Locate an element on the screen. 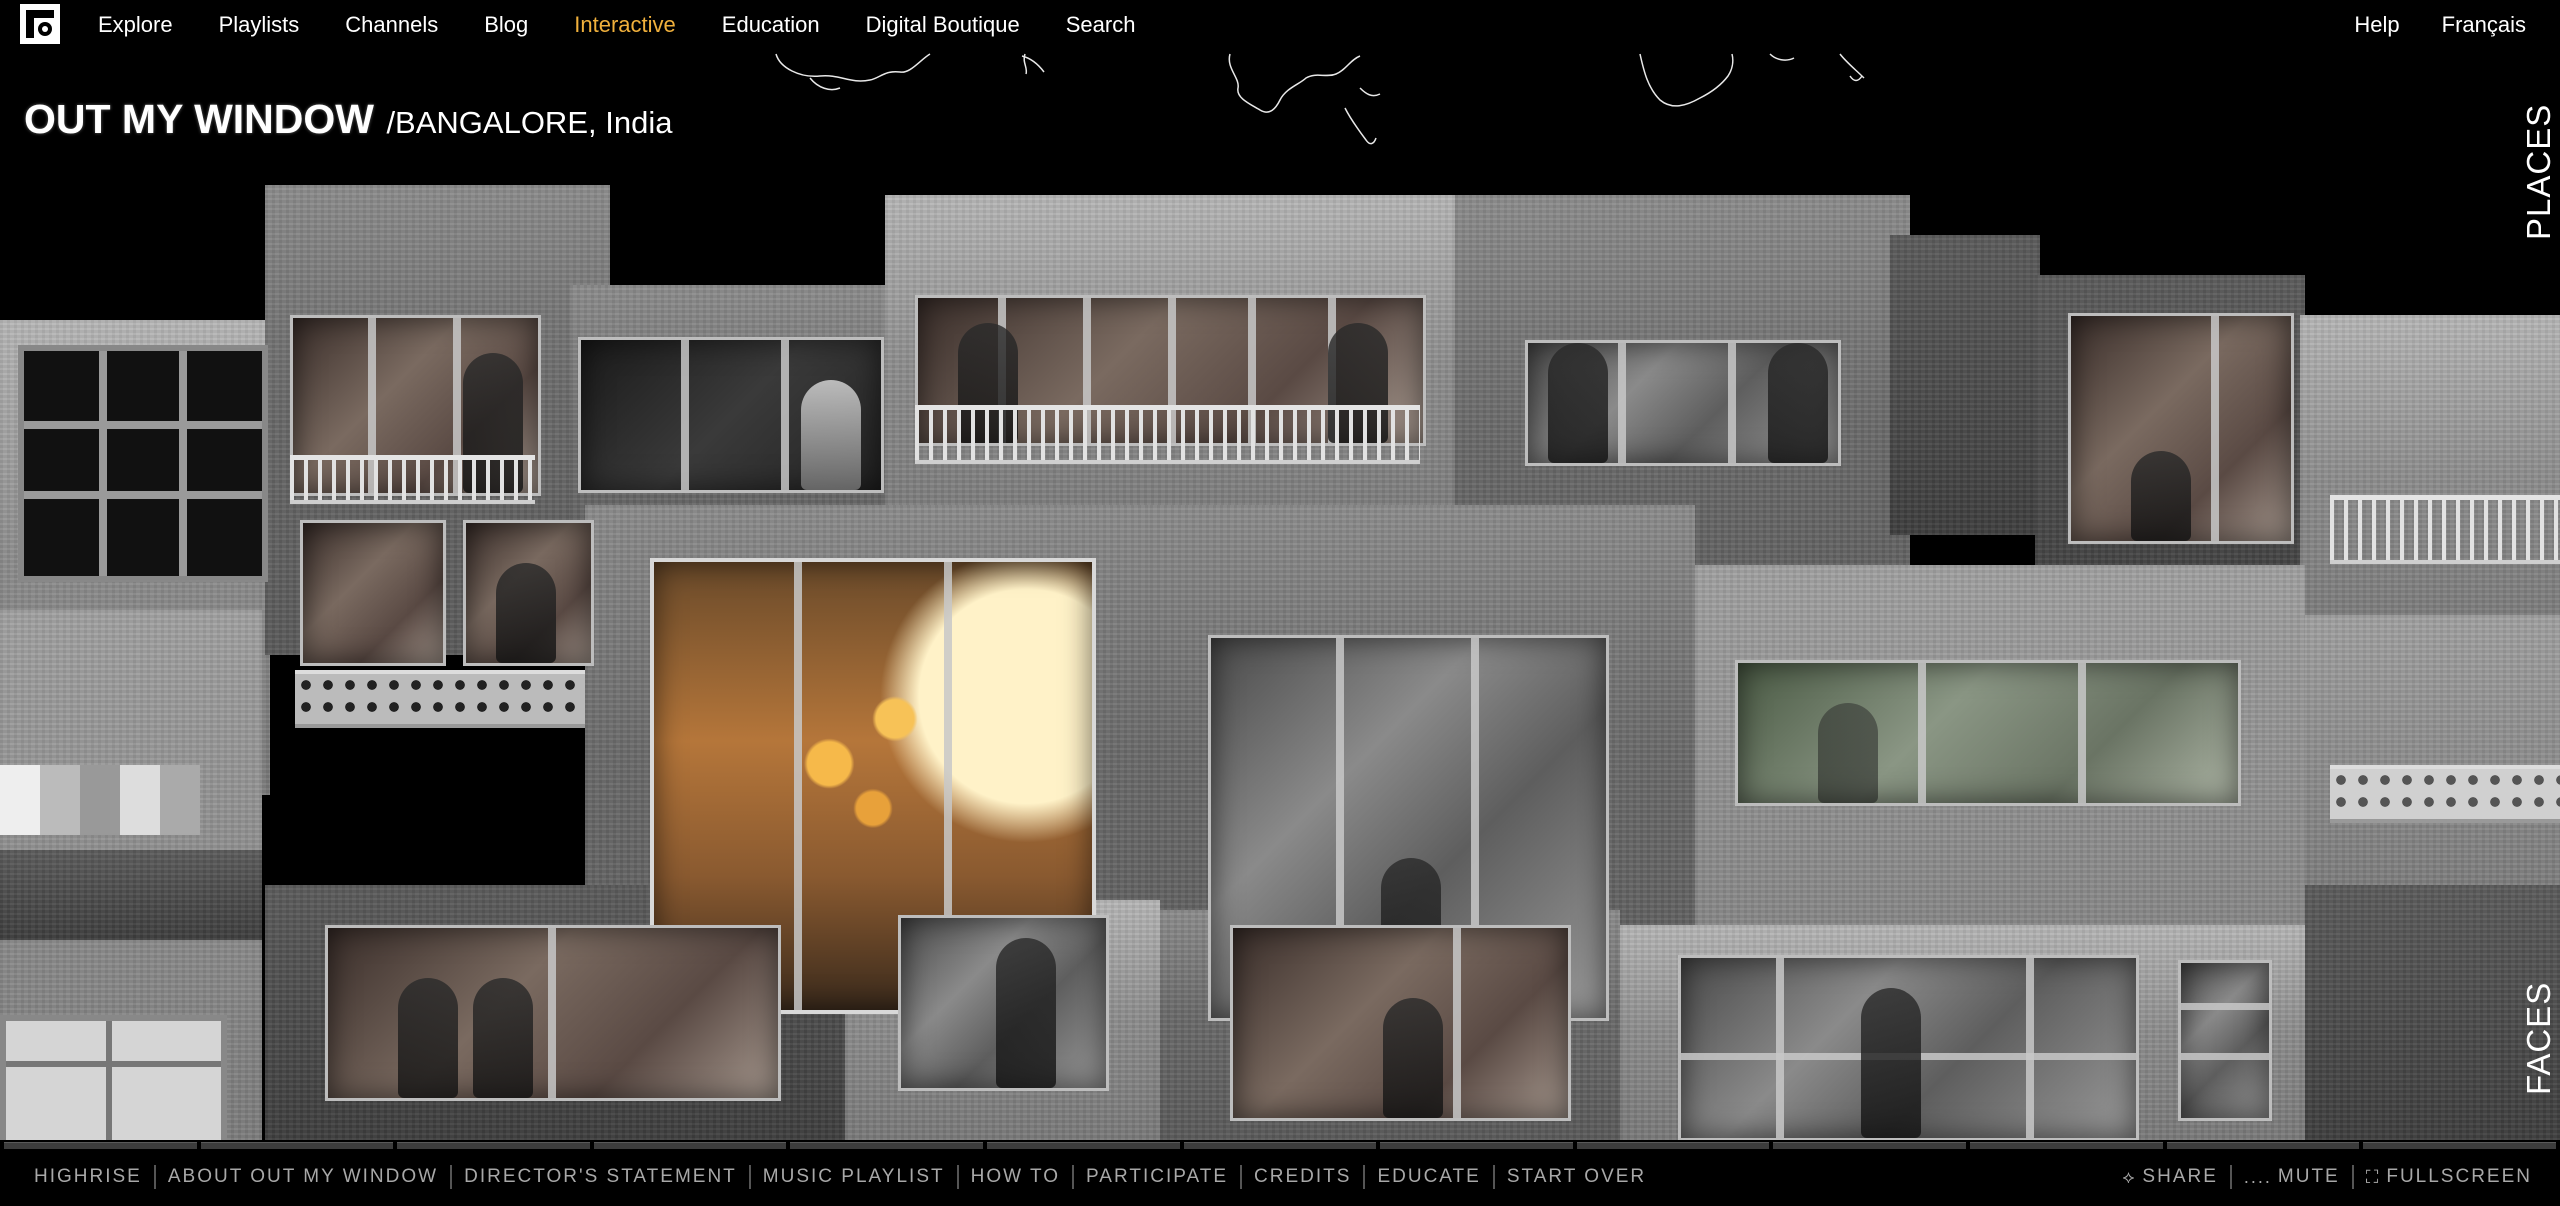  building-right-top is located at coordinates (2430, 480).